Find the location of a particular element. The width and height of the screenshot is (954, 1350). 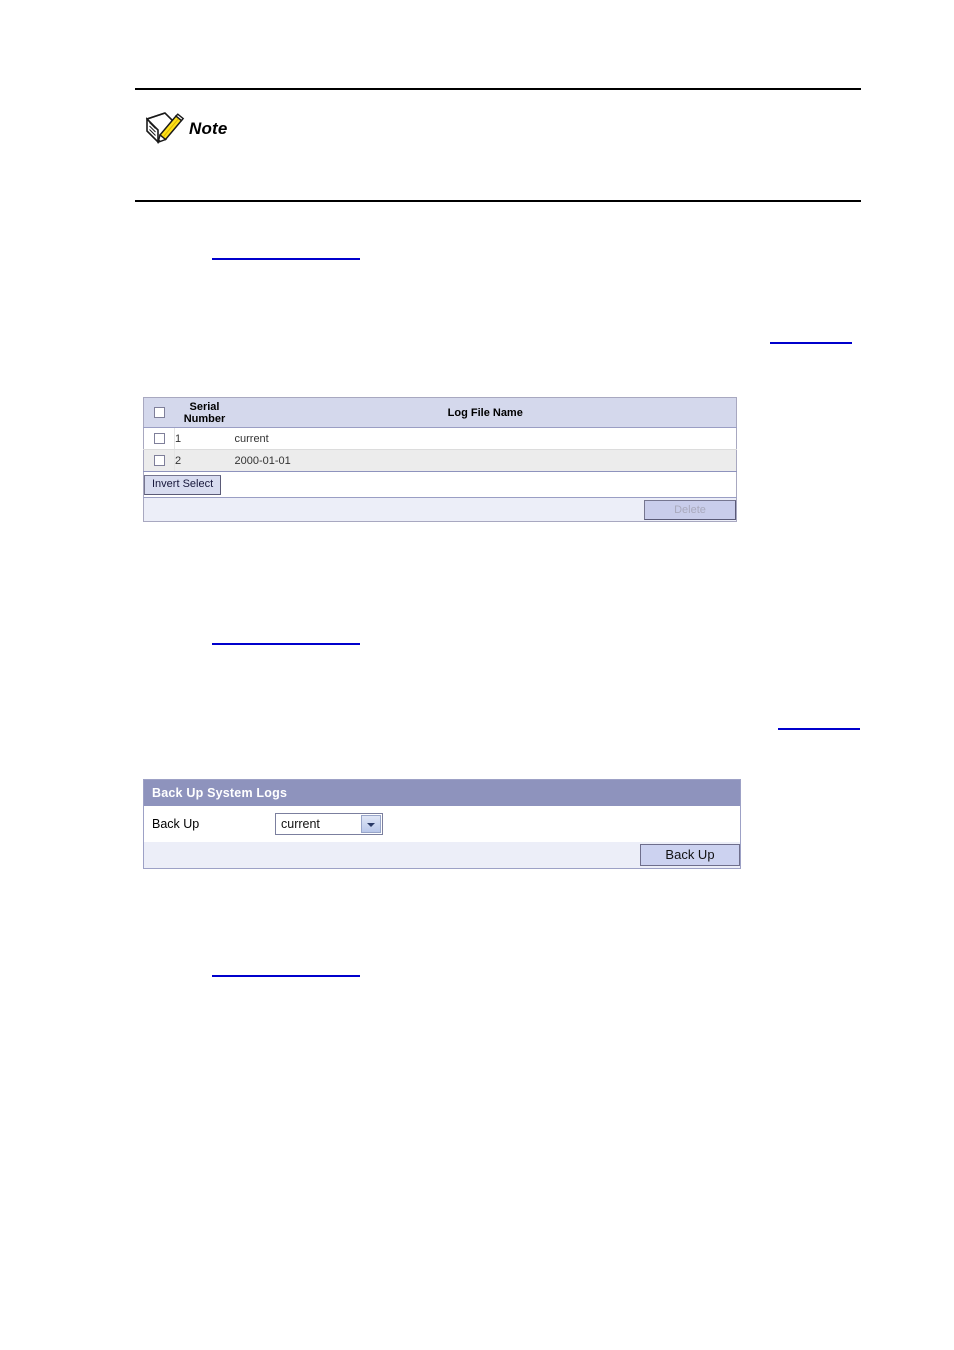

select-all-cell is located at coordinates (159, 412).